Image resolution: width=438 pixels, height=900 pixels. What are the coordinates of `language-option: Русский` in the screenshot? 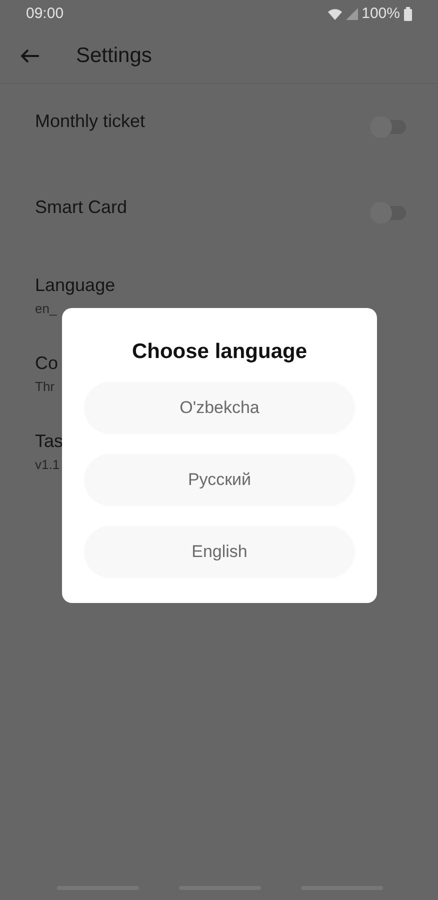 It's located at (219, 480).